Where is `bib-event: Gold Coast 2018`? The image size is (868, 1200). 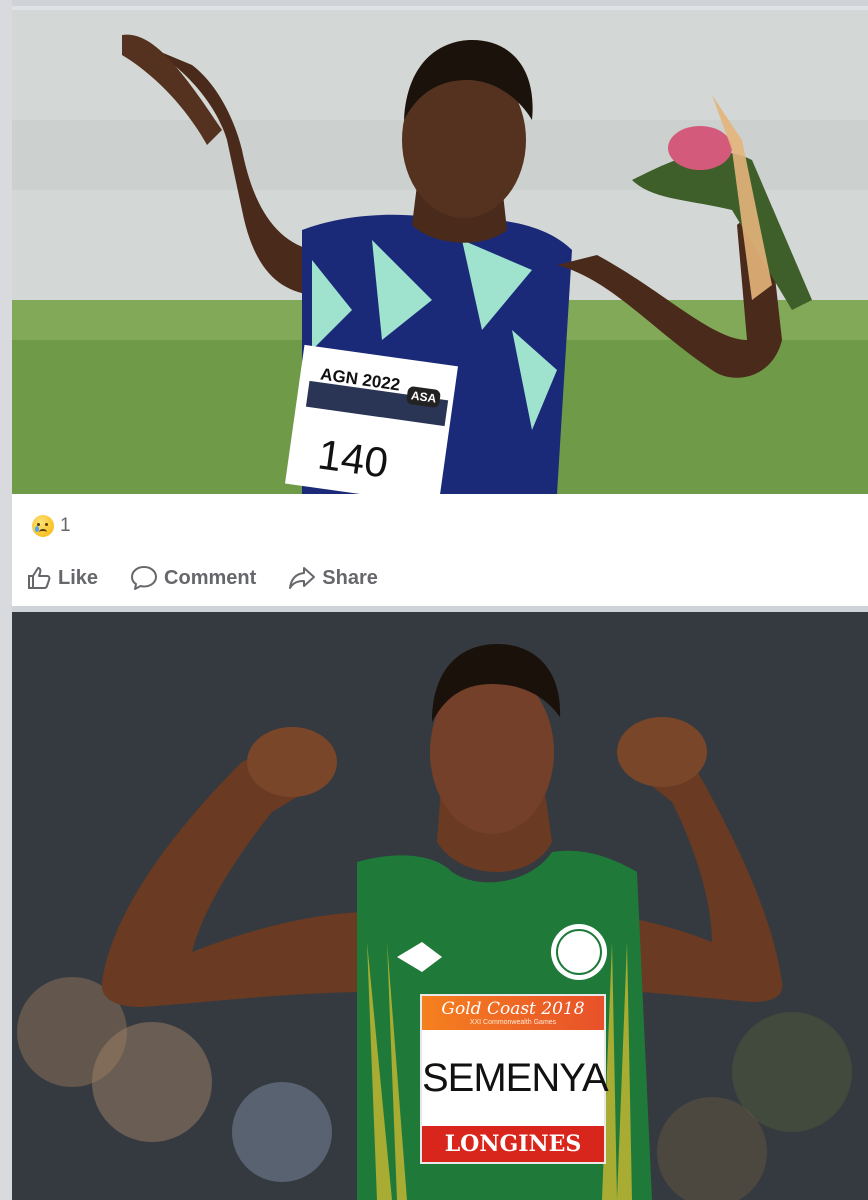 bib-event: Gold Coast 2018 is located at coordinates (513, 1008).